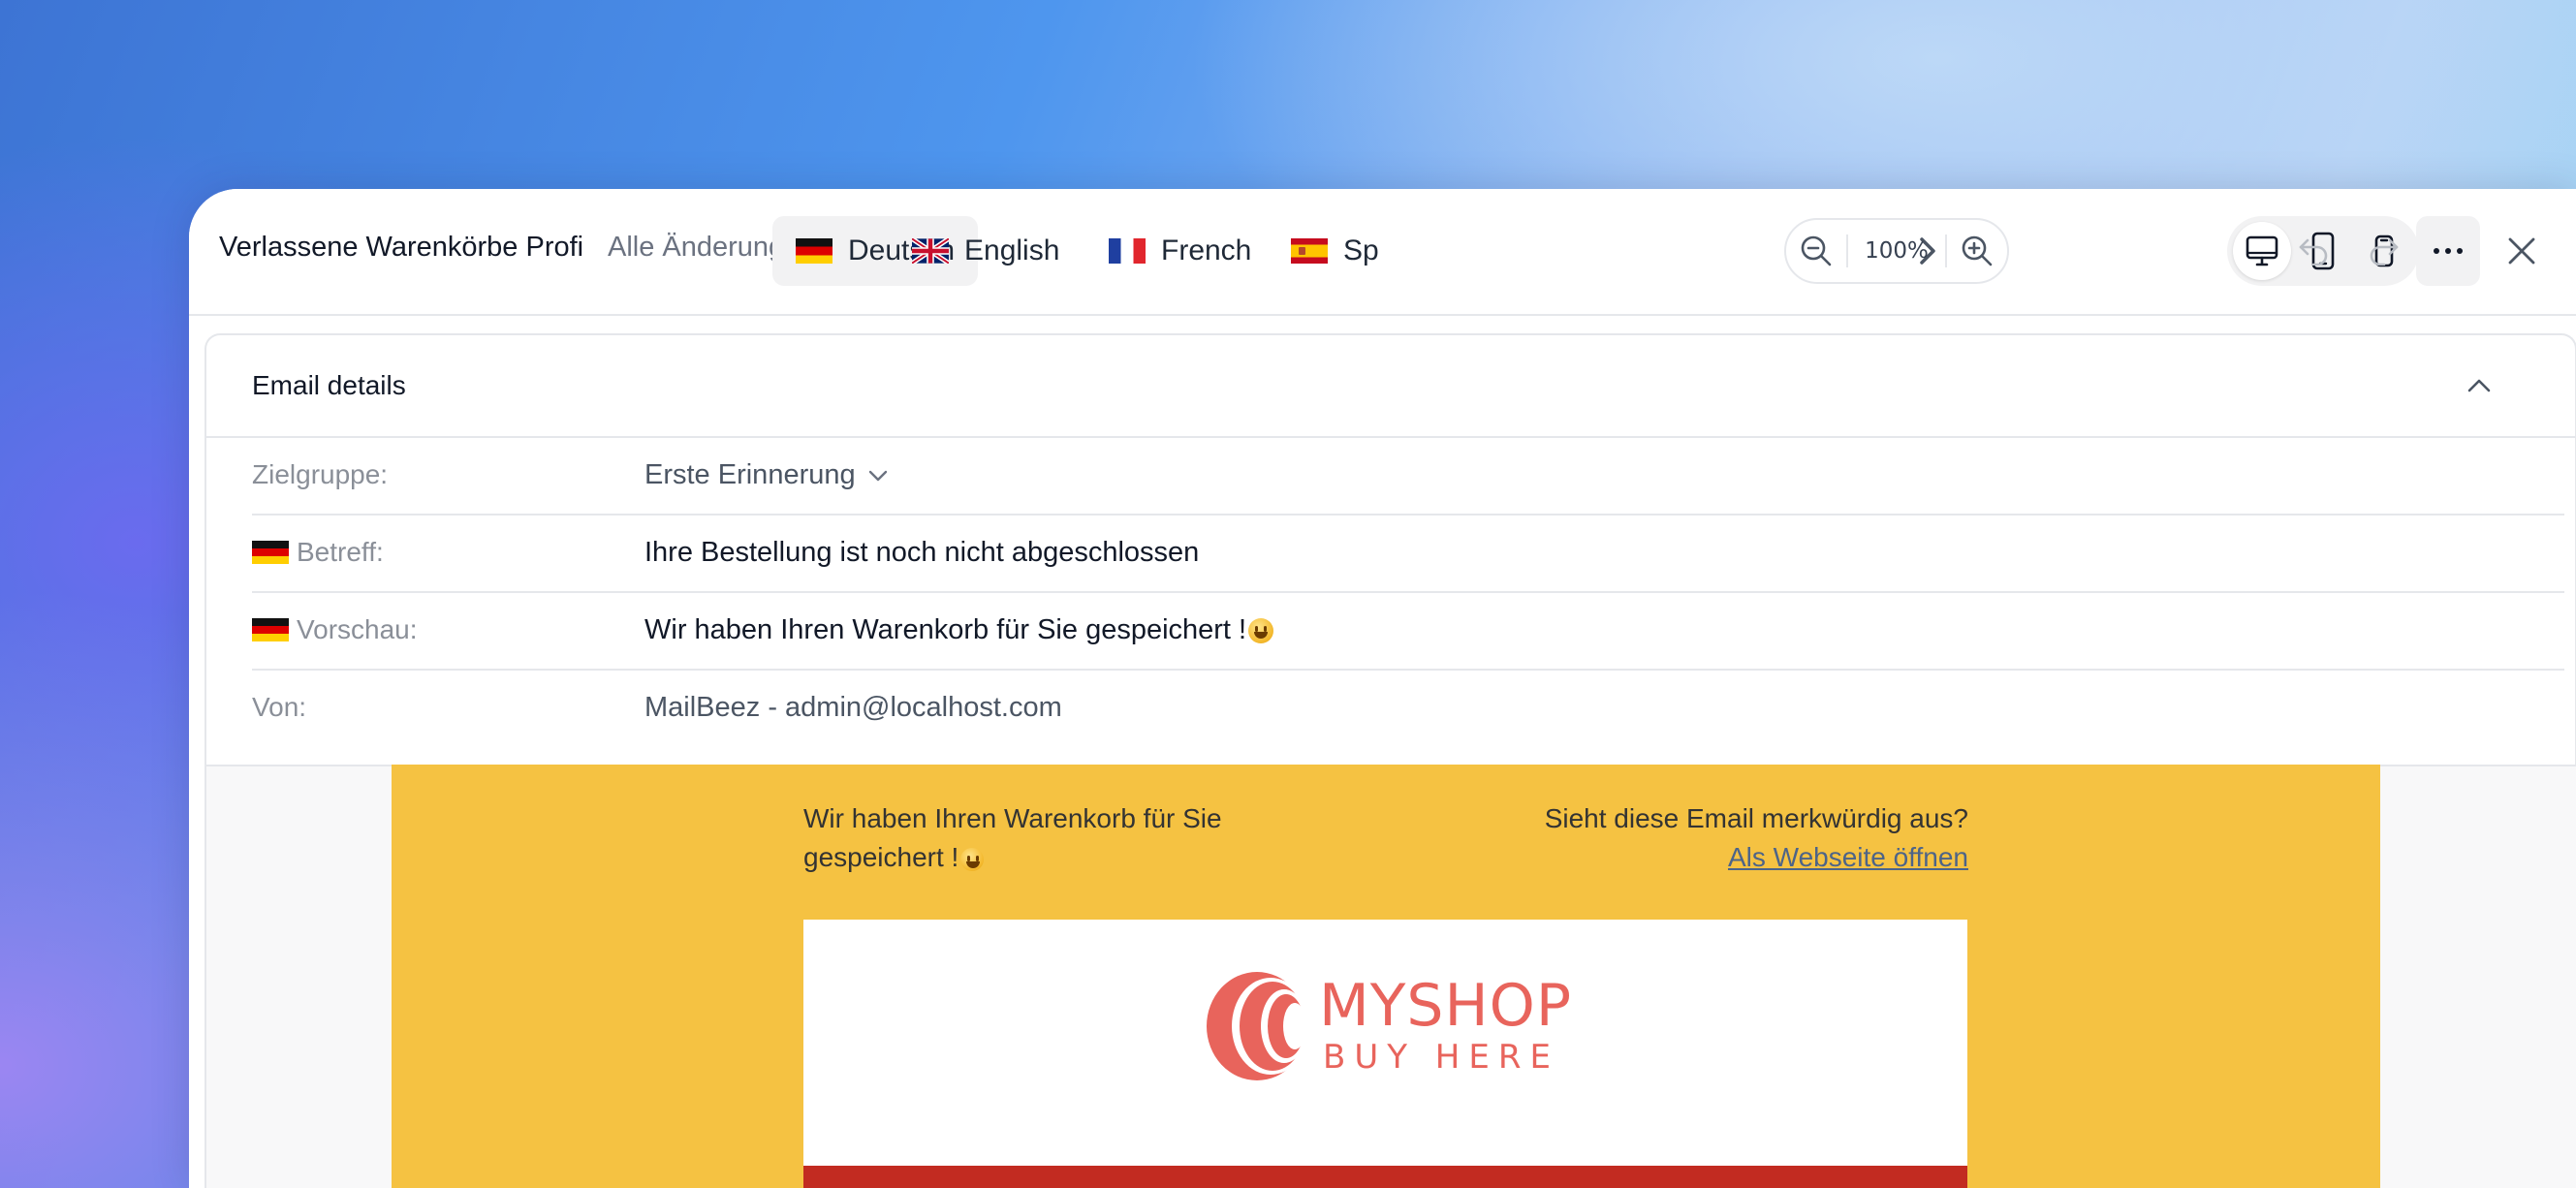 This screenshot has width=2576, height=1188. Describe the element at coordinates (1127, 251) in the screenshot. I see `france-flag-icon` at that location.